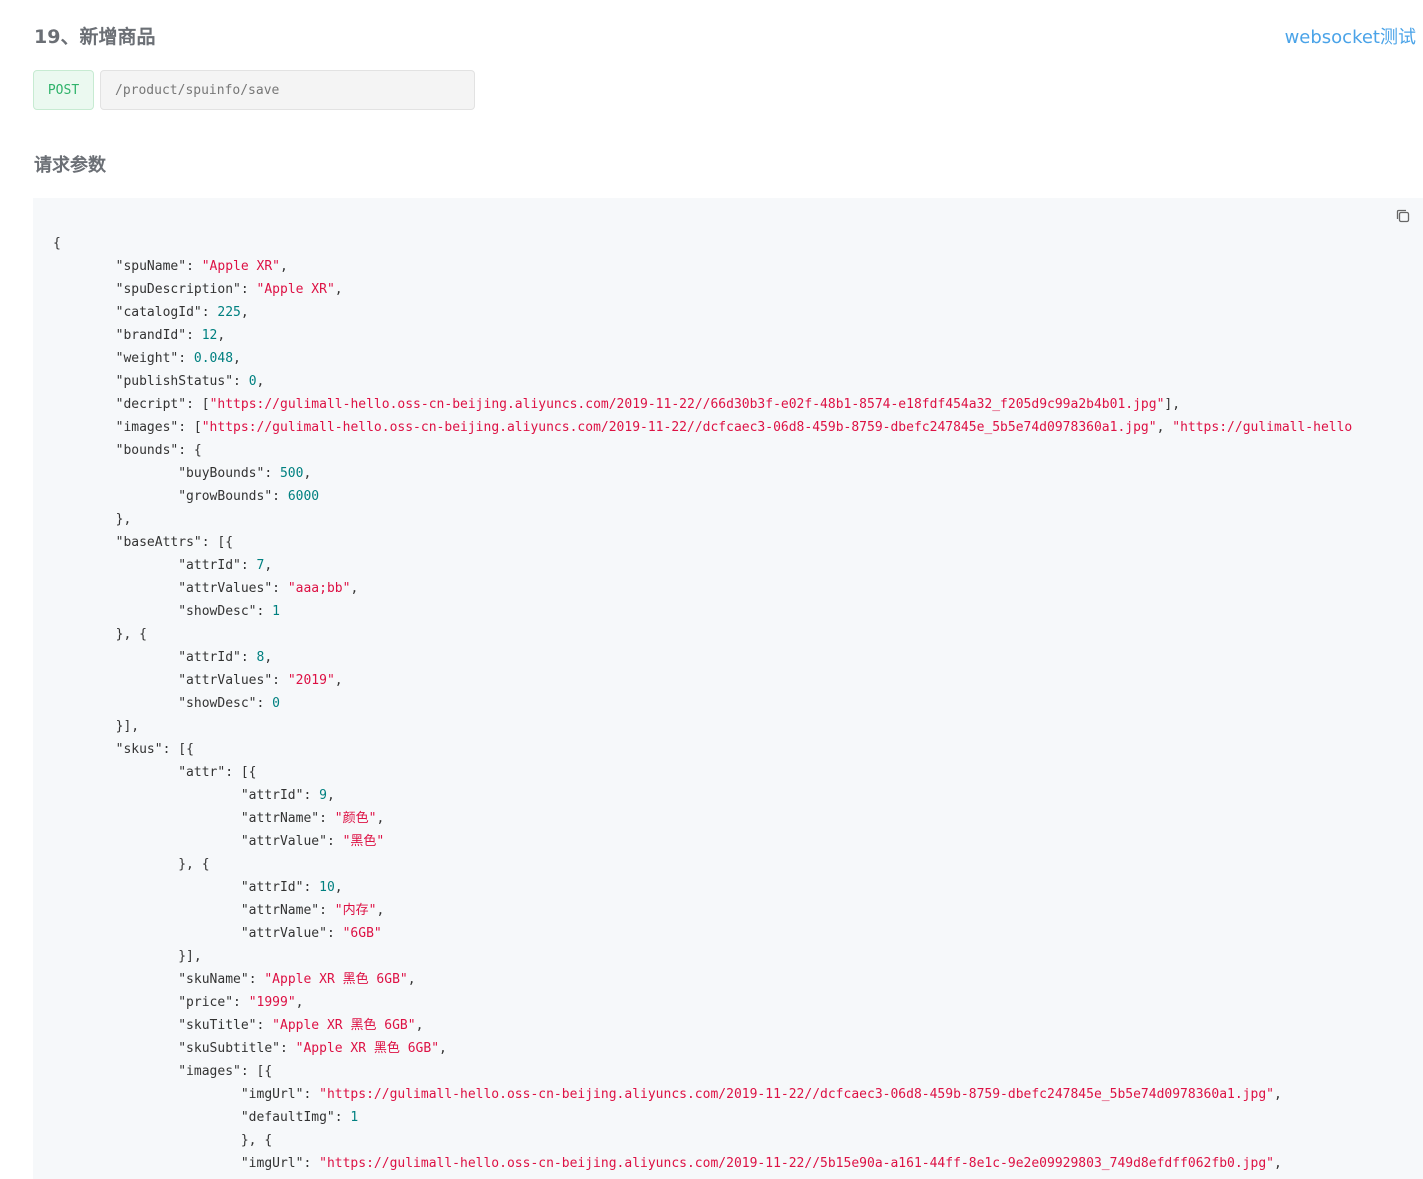 The width and height of the screenshot is (1423, 1179). Describe the element at coordinates (147, 358) in the screenshot. I see `code-token: "weight"` at that location.